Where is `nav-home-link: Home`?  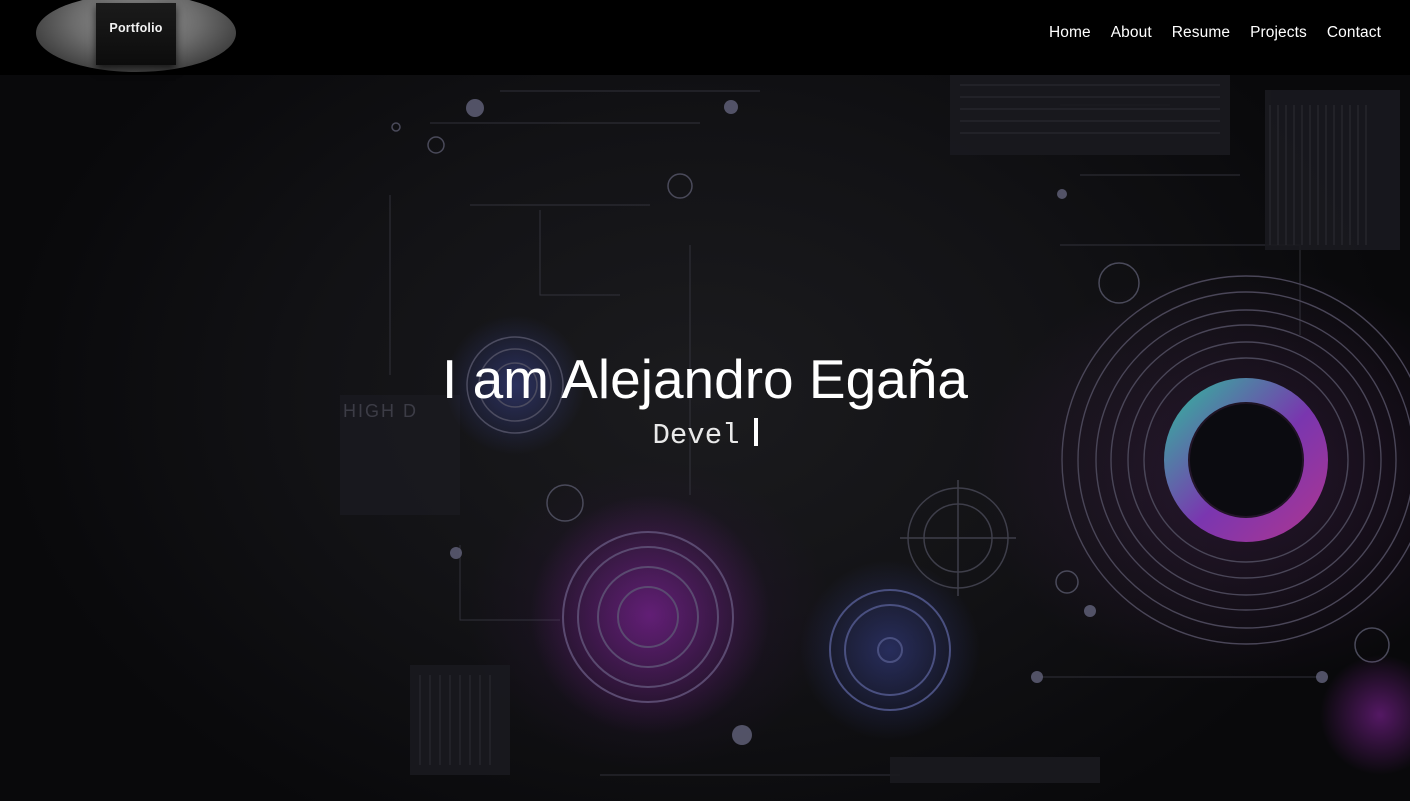 nav-home-link: Home is located at coordinates (1070, 33).